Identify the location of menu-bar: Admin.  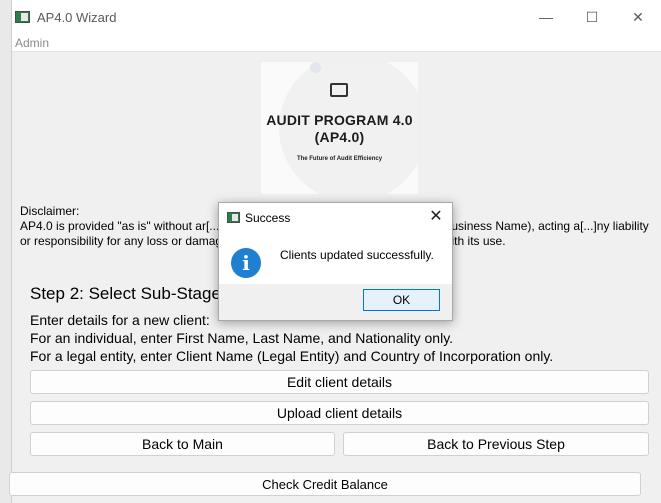
(336, 43).